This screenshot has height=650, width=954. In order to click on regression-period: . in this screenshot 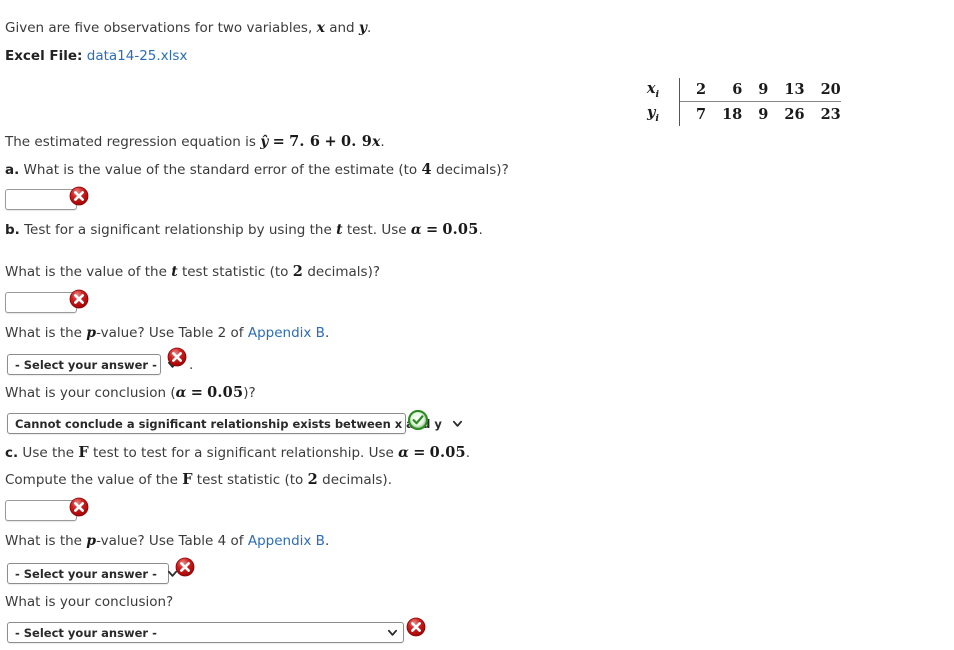, I will do `click(382, 142)`.